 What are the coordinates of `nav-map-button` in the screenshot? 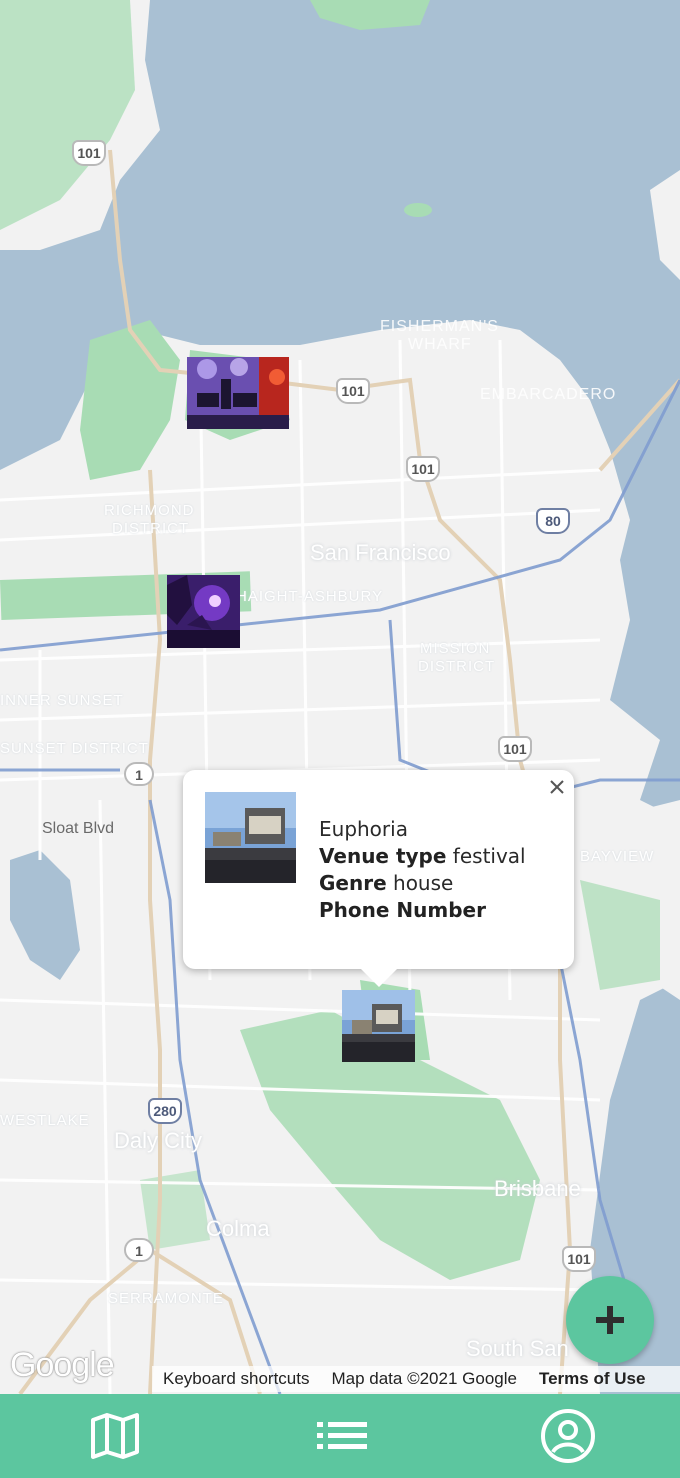 It's located at (115, 1436).